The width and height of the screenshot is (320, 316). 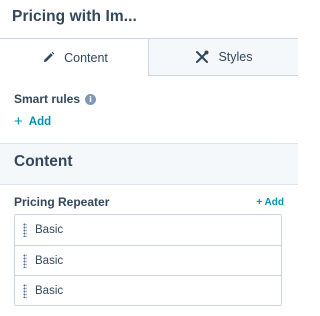 I want to click on tab-content: Content, so click(x=74, y=57).